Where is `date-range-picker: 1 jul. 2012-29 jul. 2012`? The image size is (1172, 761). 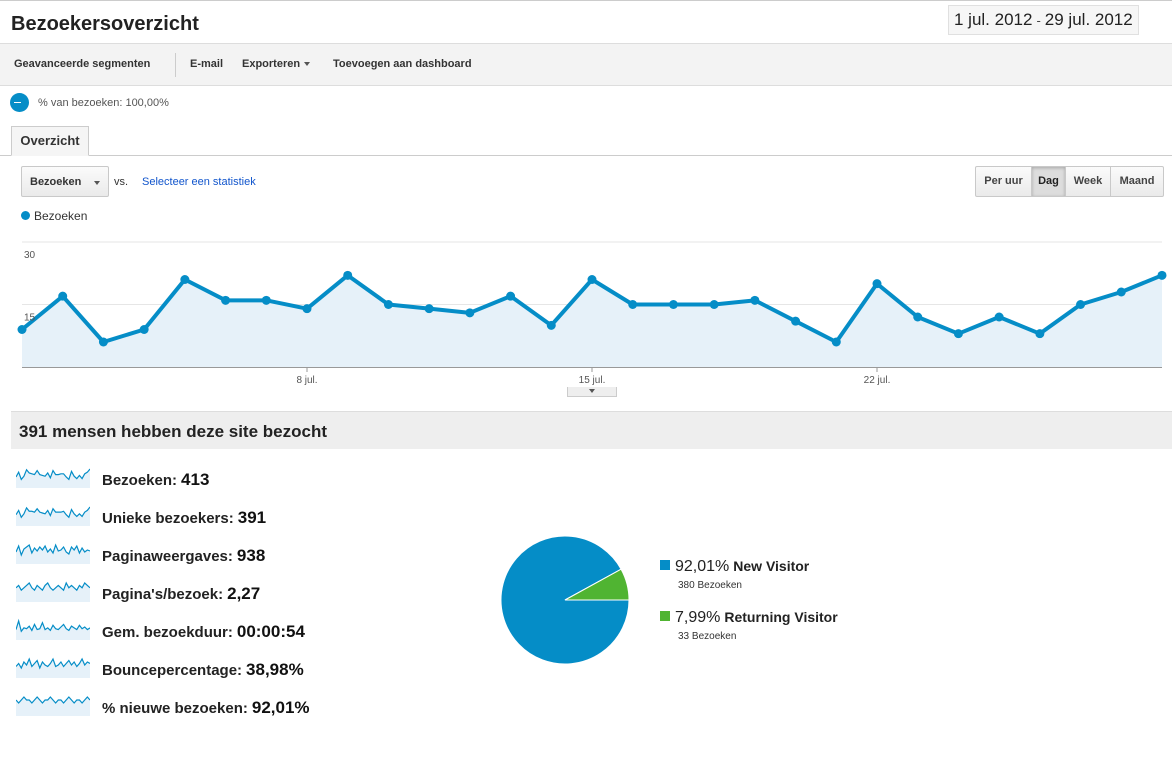
date-range-picker: 1 jul. 2012-29 jul. 2012 is located at coordinates (1043, 20).